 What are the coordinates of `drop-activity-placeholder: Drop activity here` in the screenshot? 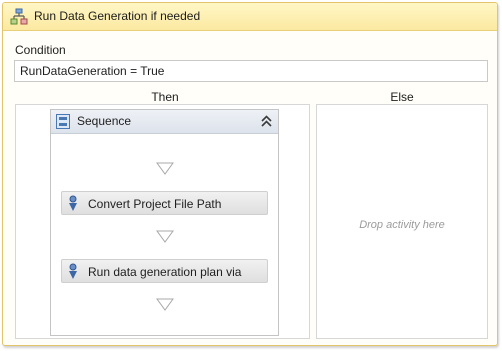 It's located at (402, 225).